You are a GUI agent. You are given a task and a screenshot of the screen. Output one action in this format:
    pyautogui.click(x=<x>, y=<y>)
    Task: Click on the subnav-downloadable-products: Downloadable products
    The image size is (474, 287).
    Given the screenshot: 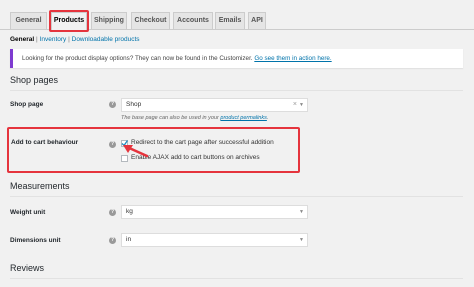 What is the action you would take?
    pyautogui.click(x=106, y=39)
    